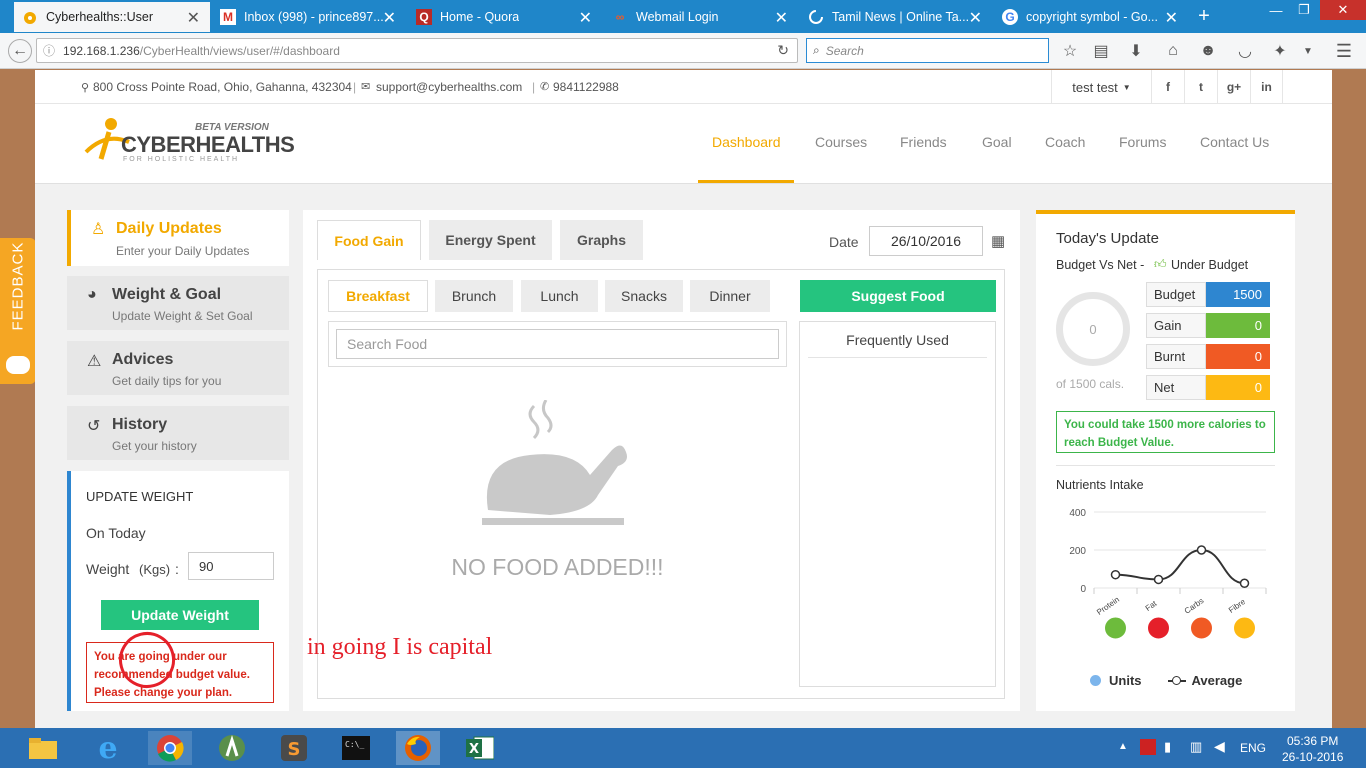  What do you see at coordinates (178, 368) in the screenshot?
I see `sidebar-item-advices: ⚠ Advices Get daily tips for you` at bounding box center [178, 368].